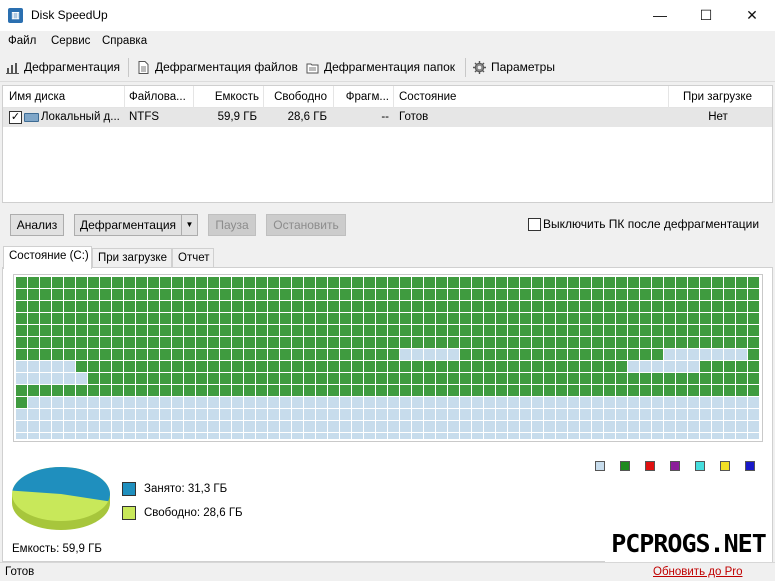 The width and height of the screenshot is (775, 581). I want to click on menu-help: Справка, so click(124, 41).